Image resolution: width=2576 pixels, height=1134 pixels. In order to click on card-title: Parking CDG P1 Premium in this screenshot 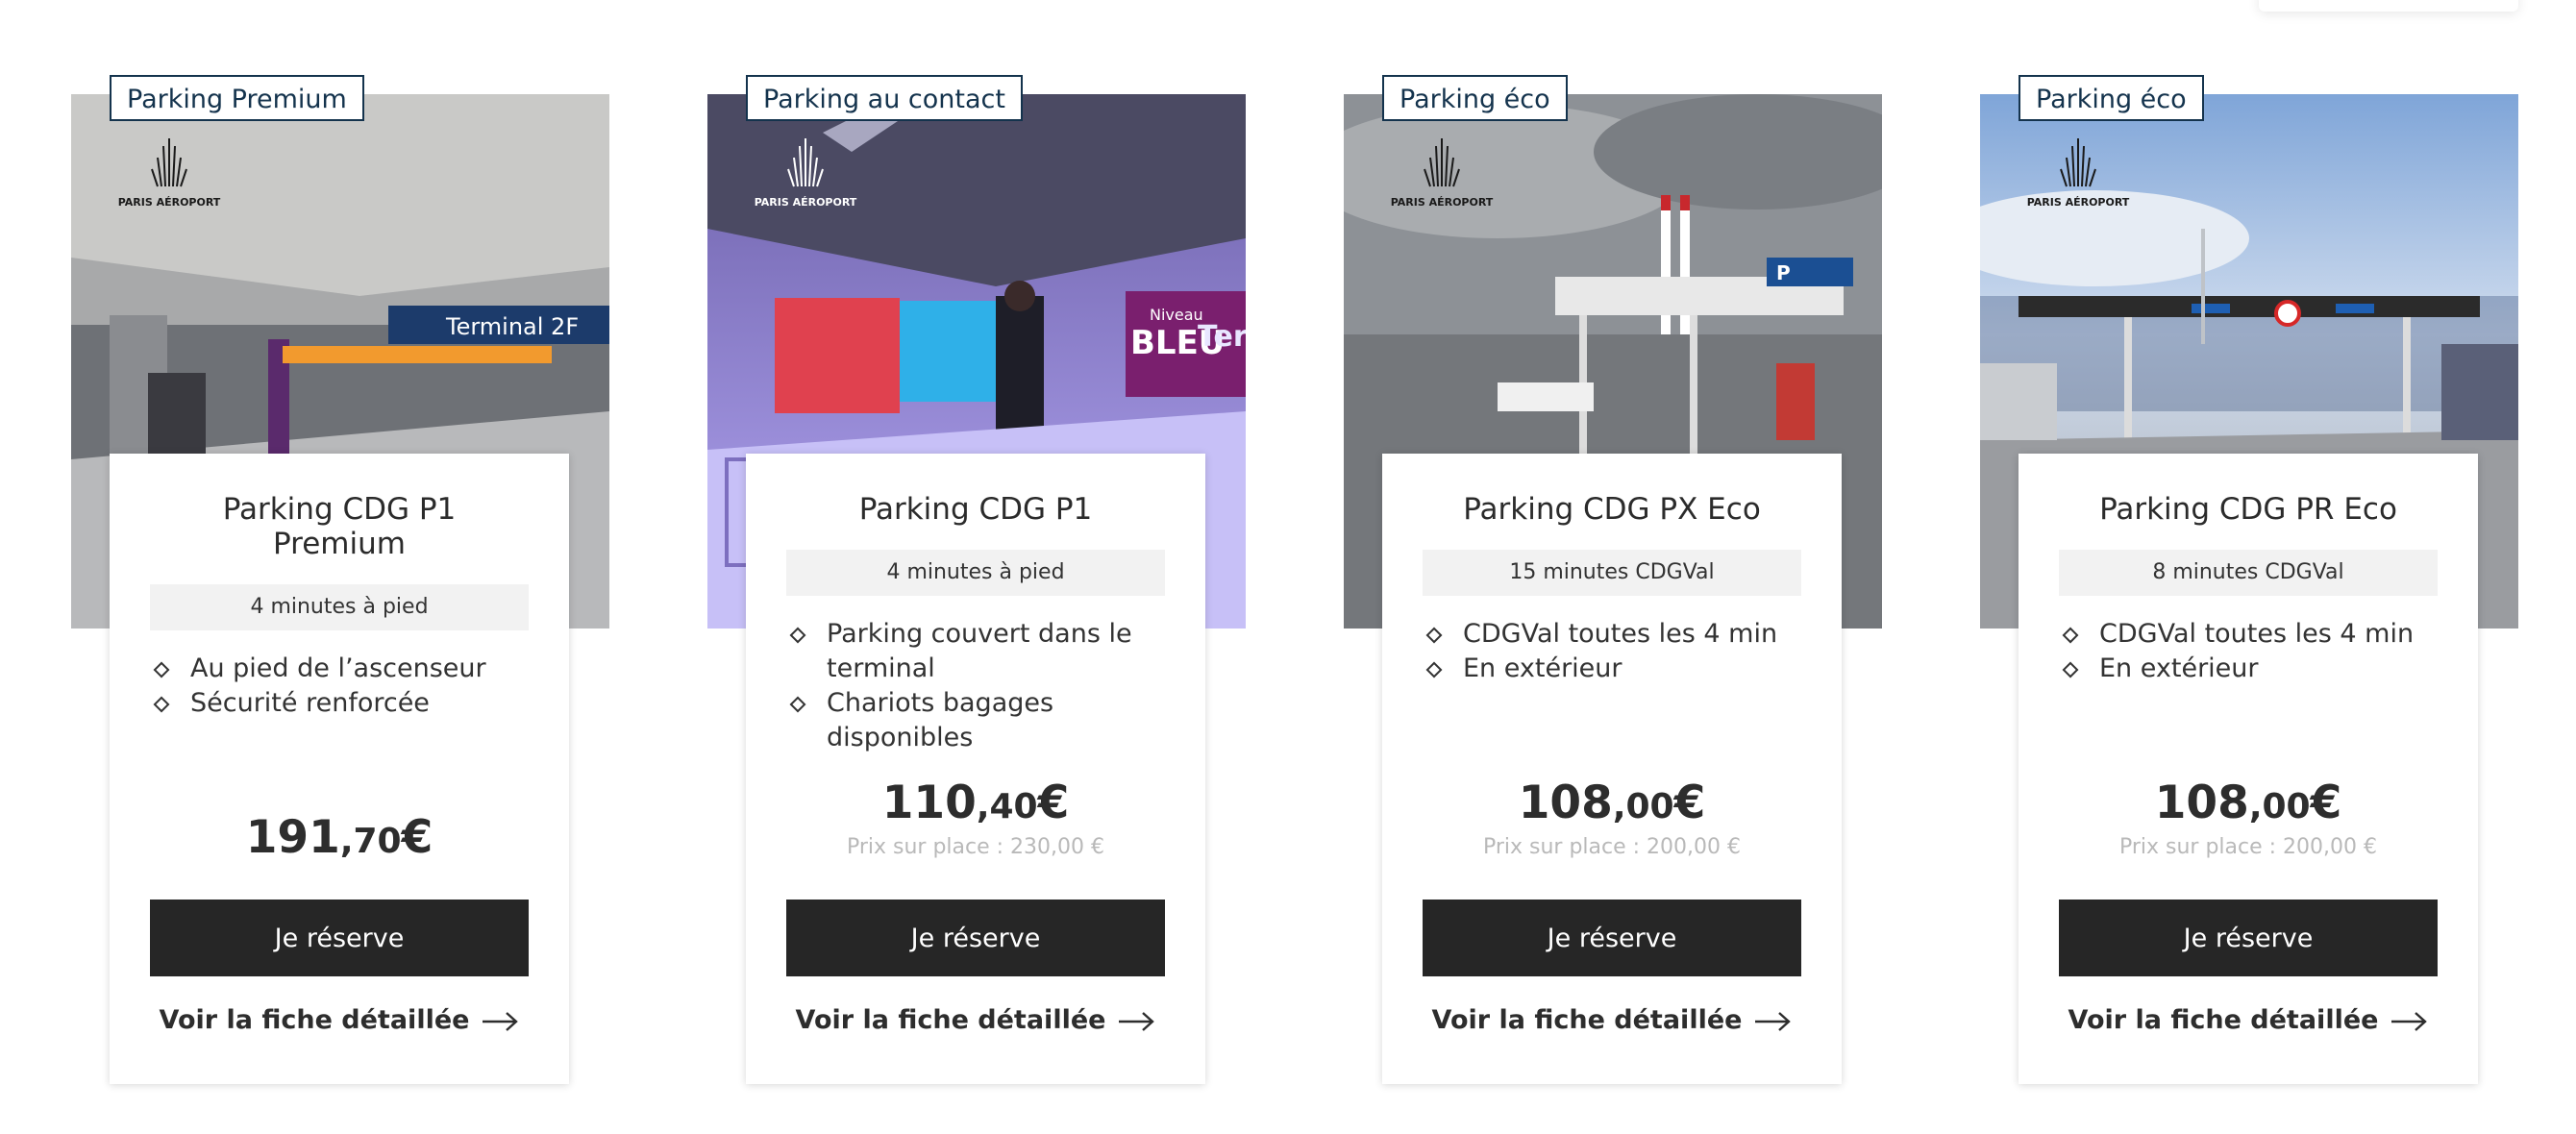, I will do `click(339, 526)`.